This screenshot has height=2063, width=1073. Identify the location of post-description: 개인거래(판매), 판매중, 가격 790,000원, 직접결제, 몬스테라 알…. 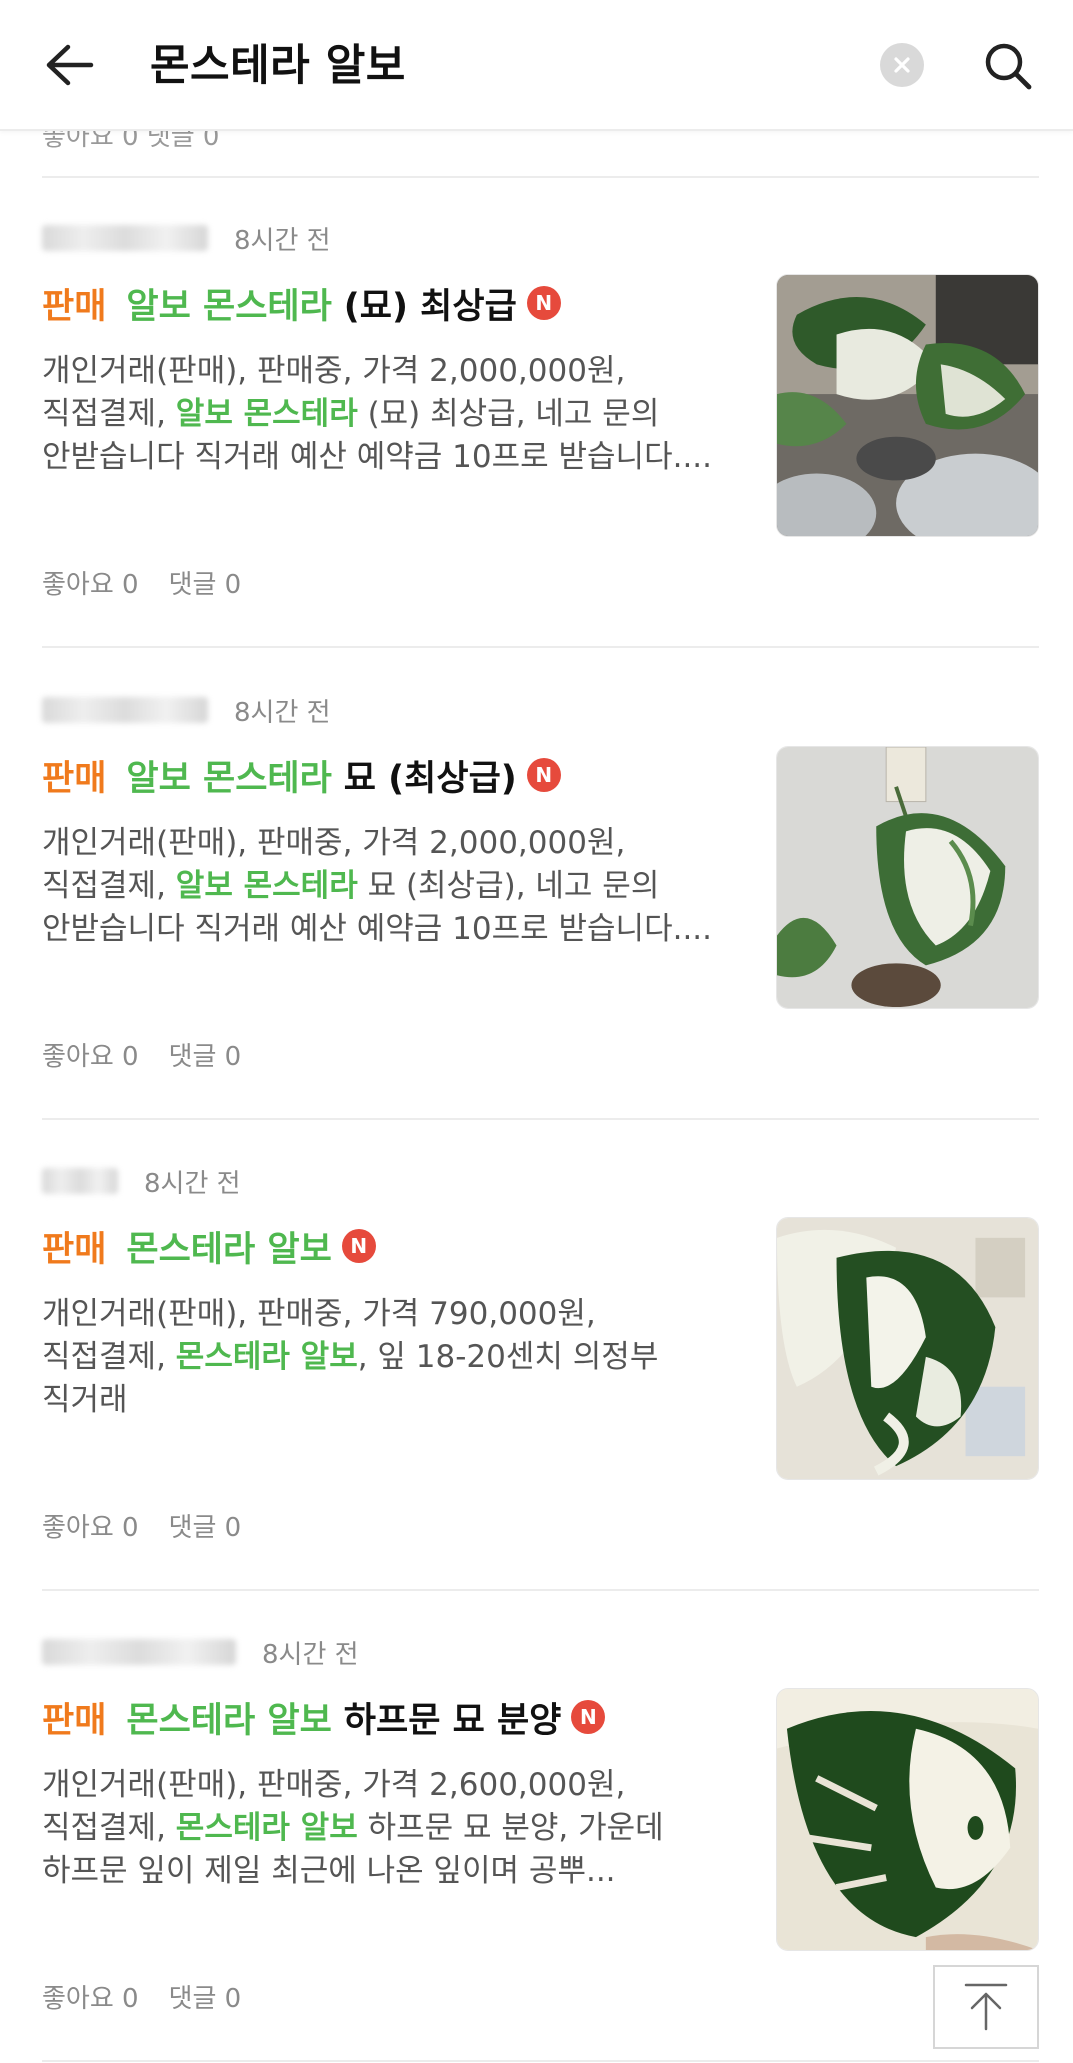
(398, 1357).